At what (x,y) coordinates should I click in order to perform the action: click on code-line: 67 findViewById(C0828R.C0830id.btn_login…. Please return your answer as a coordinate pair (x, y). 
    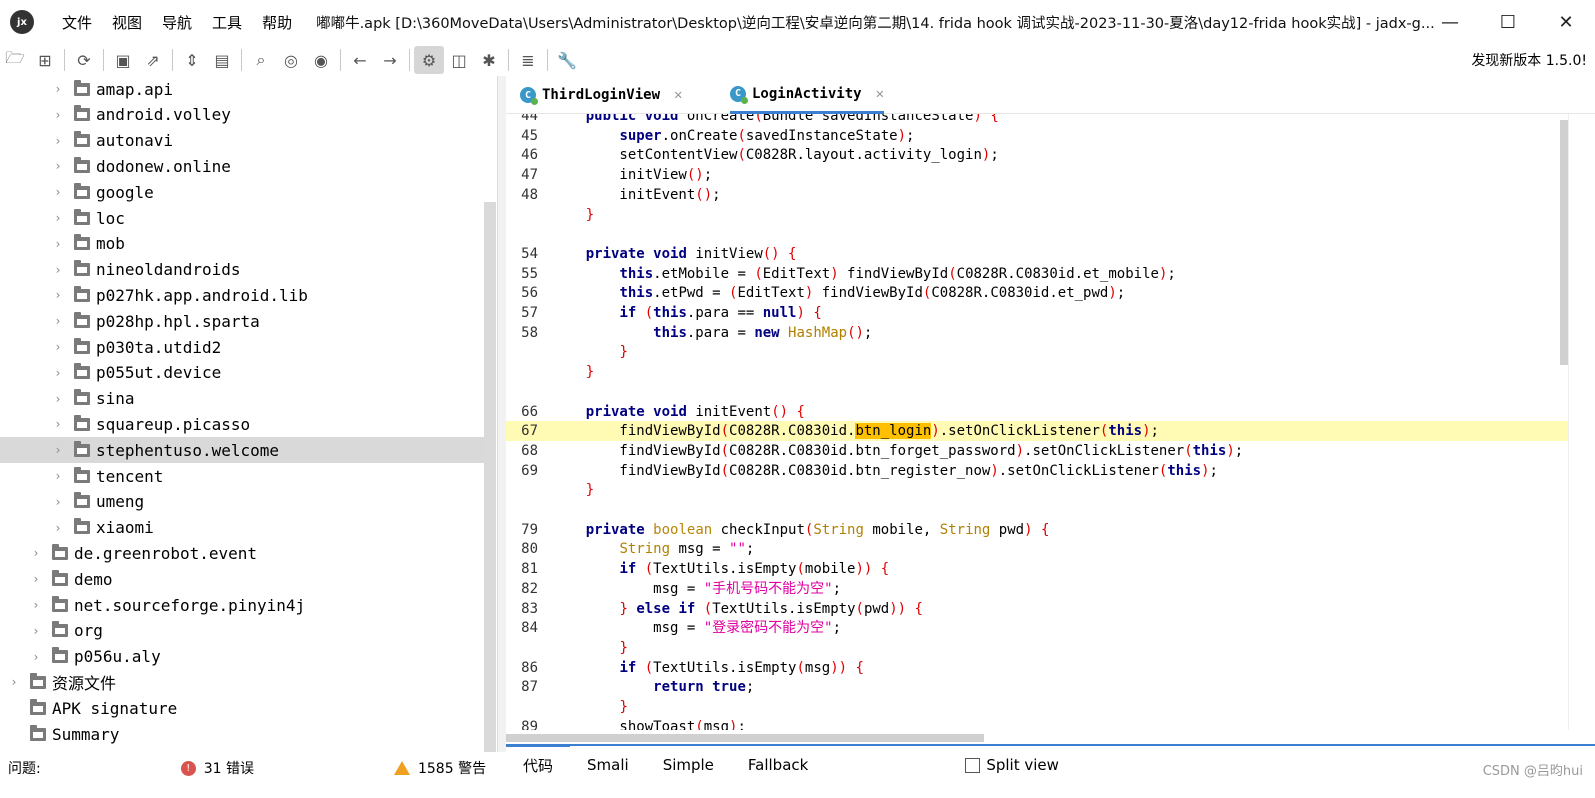
    Looking at the image, I should click on (1037, 431).